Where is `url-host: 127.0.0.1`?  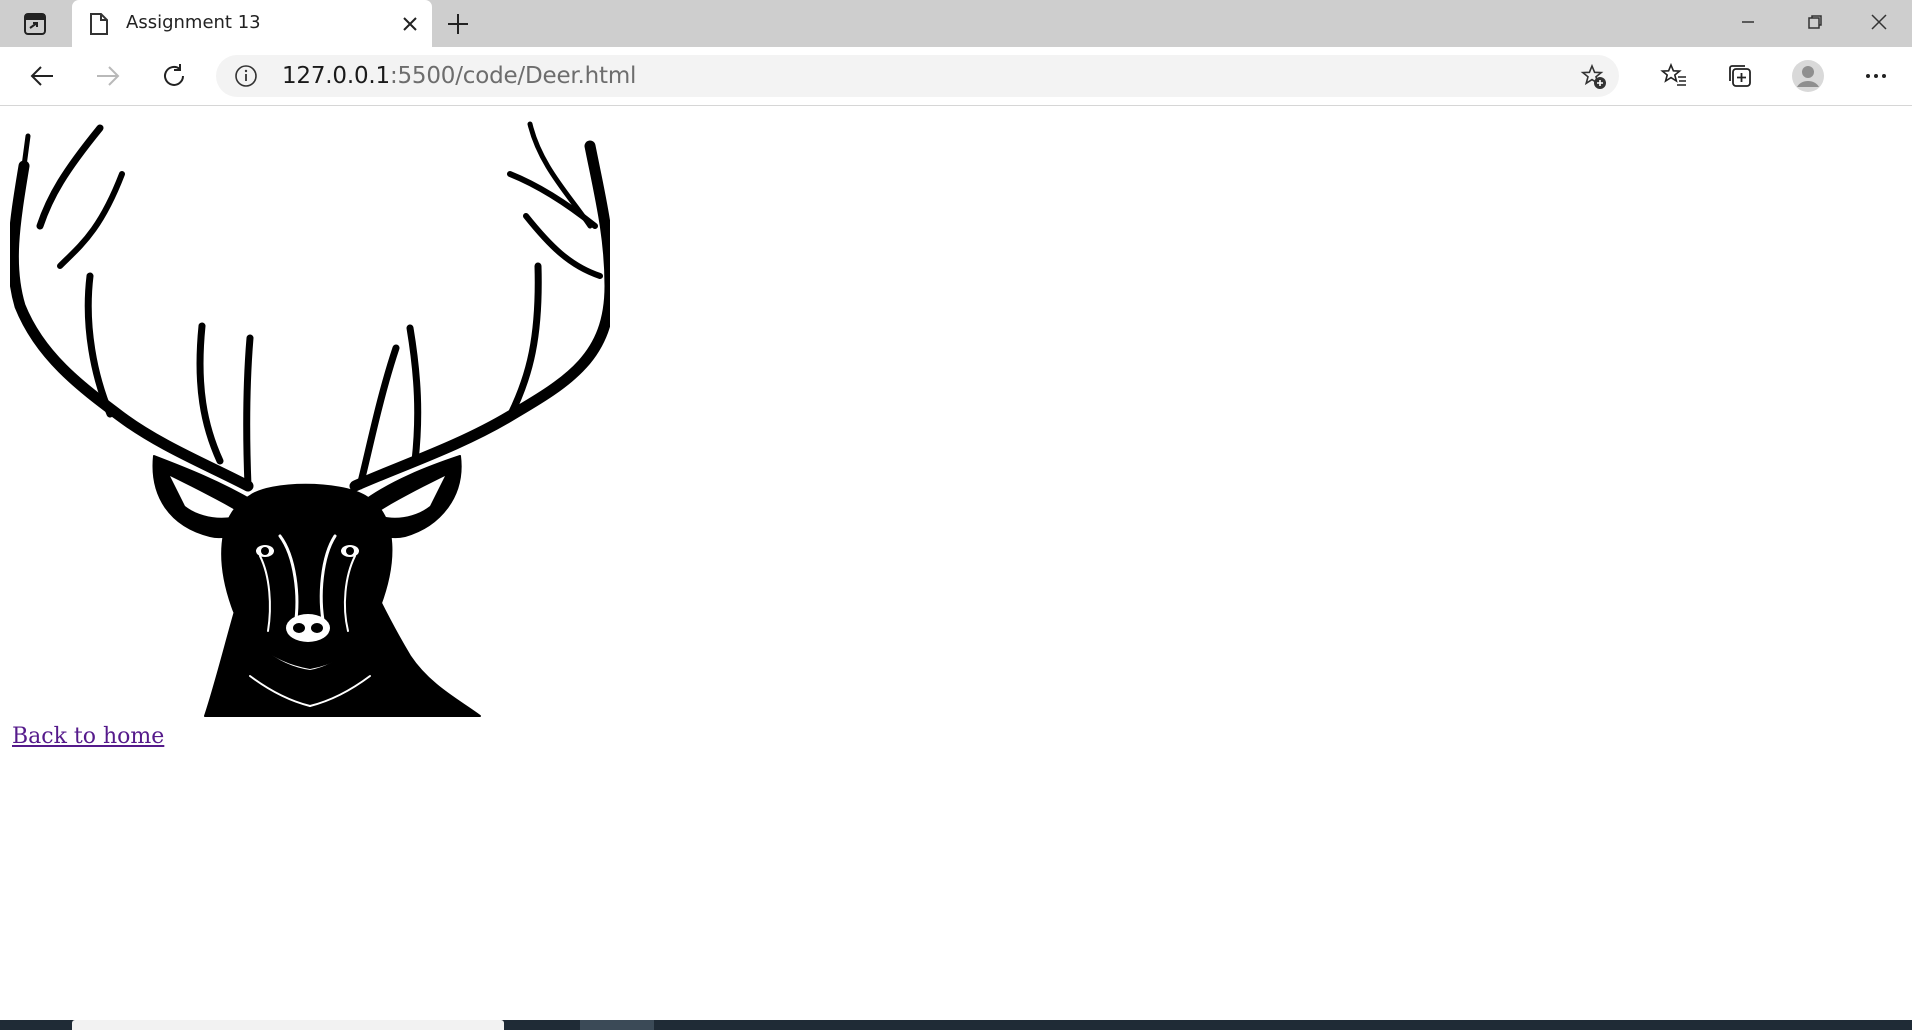 url-host: 127.0.0.1 is located at coordinates (336, 76).